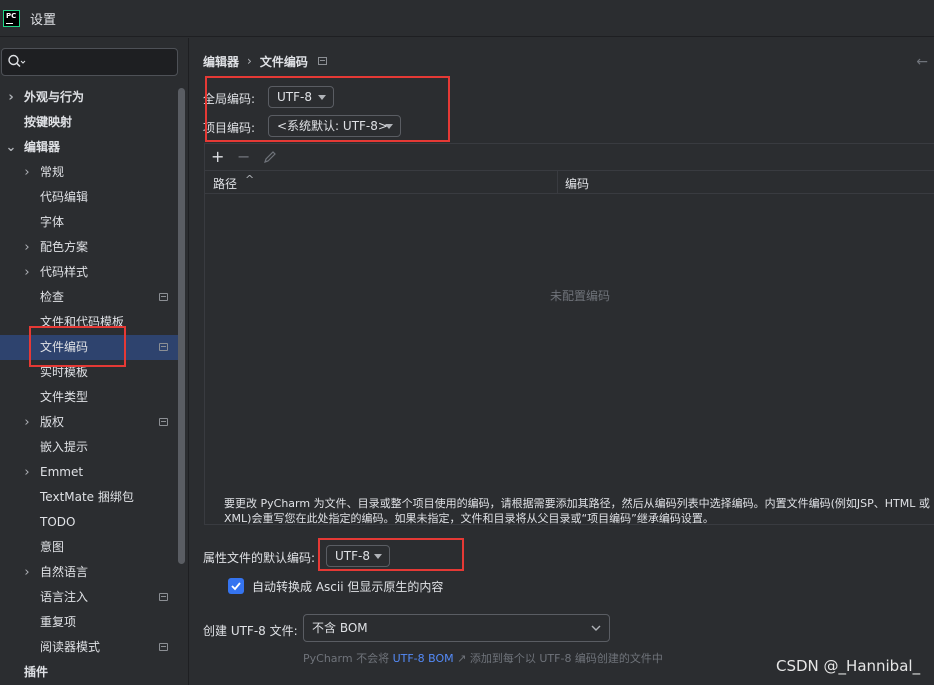  I want to click on tree-item-file-templates: 文件和代码模板, so click(92, 322).